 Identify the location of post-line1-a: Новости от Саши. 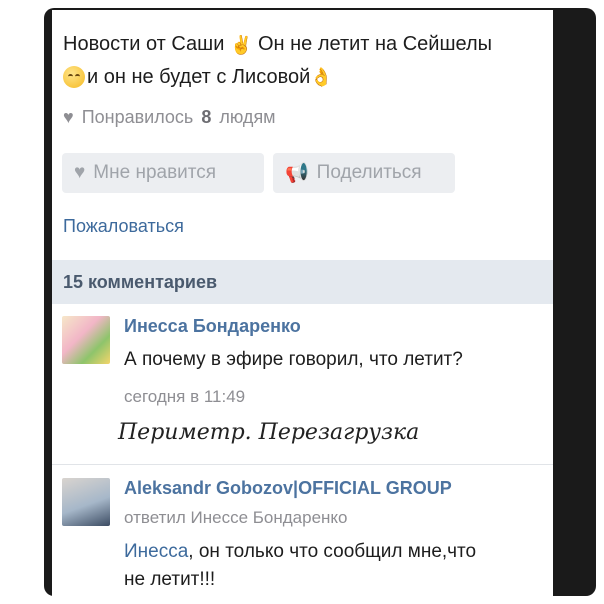
(144, 44).